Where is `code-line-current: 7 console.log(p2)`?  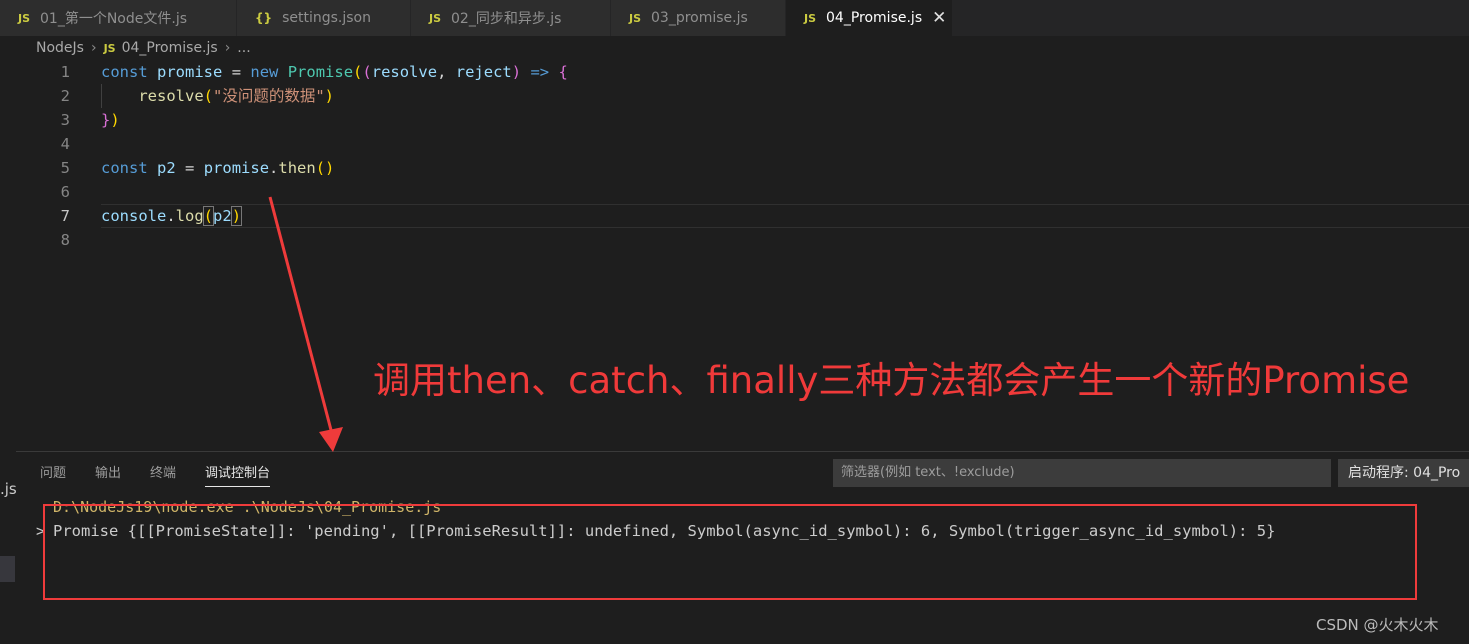 code-line-current: 7 console.log(p2) is located at coordinates (734, 216).